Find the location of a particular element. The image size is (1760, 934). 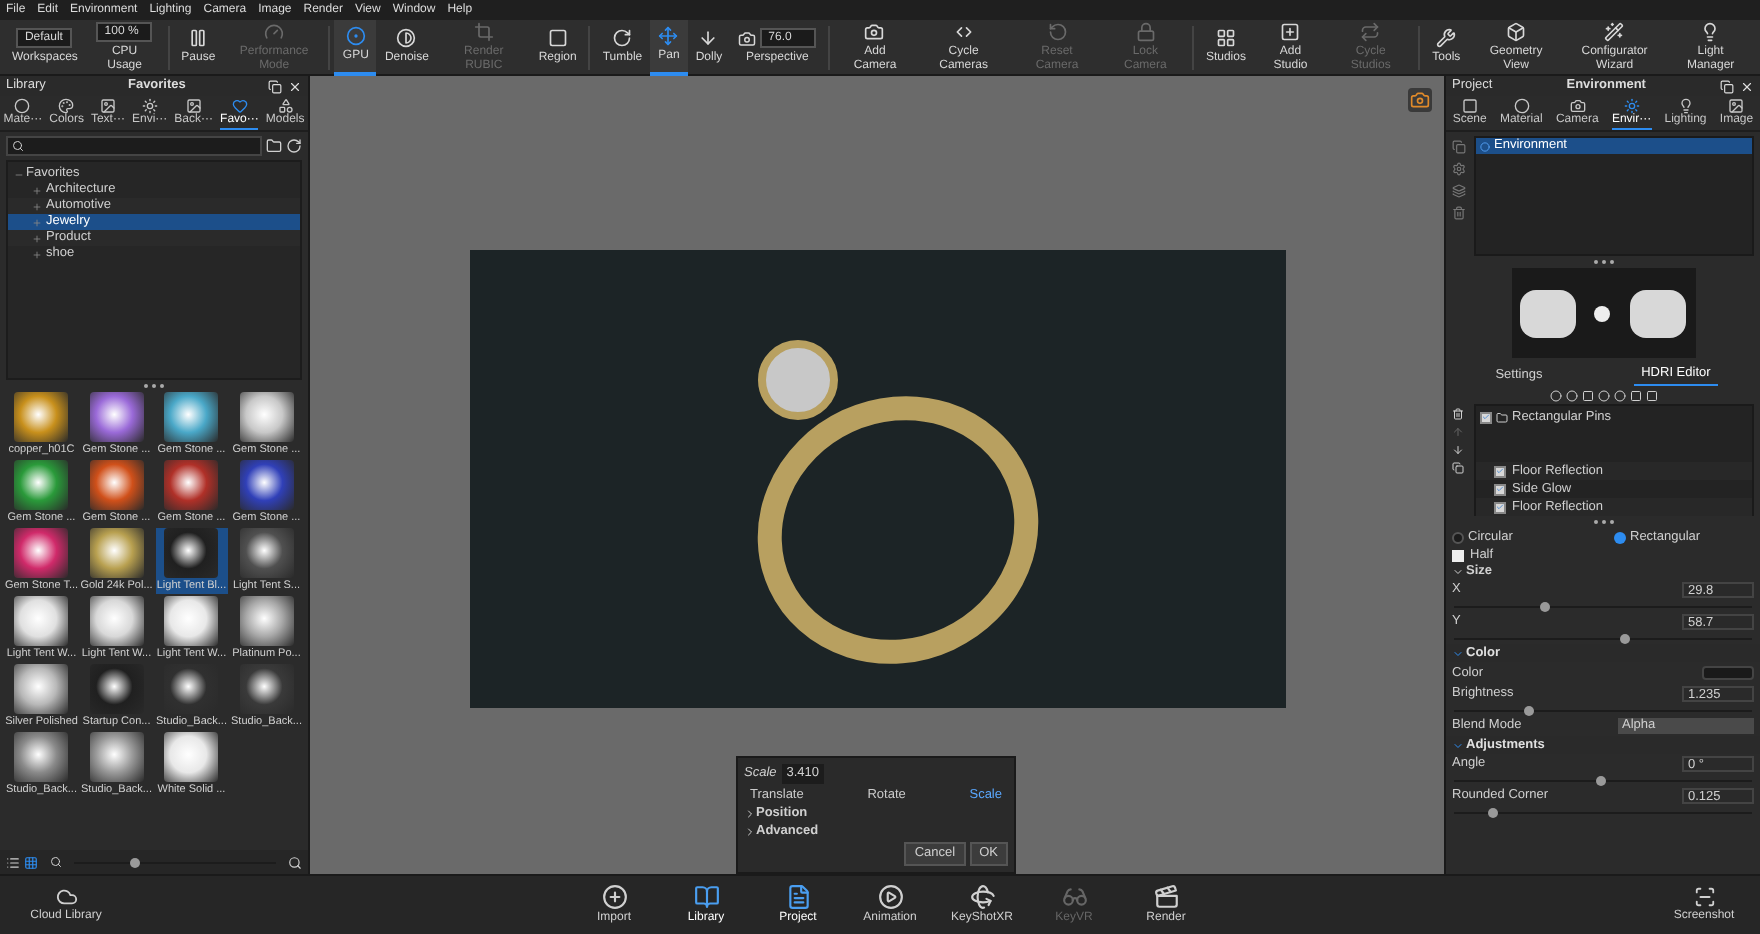

search-field is located at coordinates (134, 146).